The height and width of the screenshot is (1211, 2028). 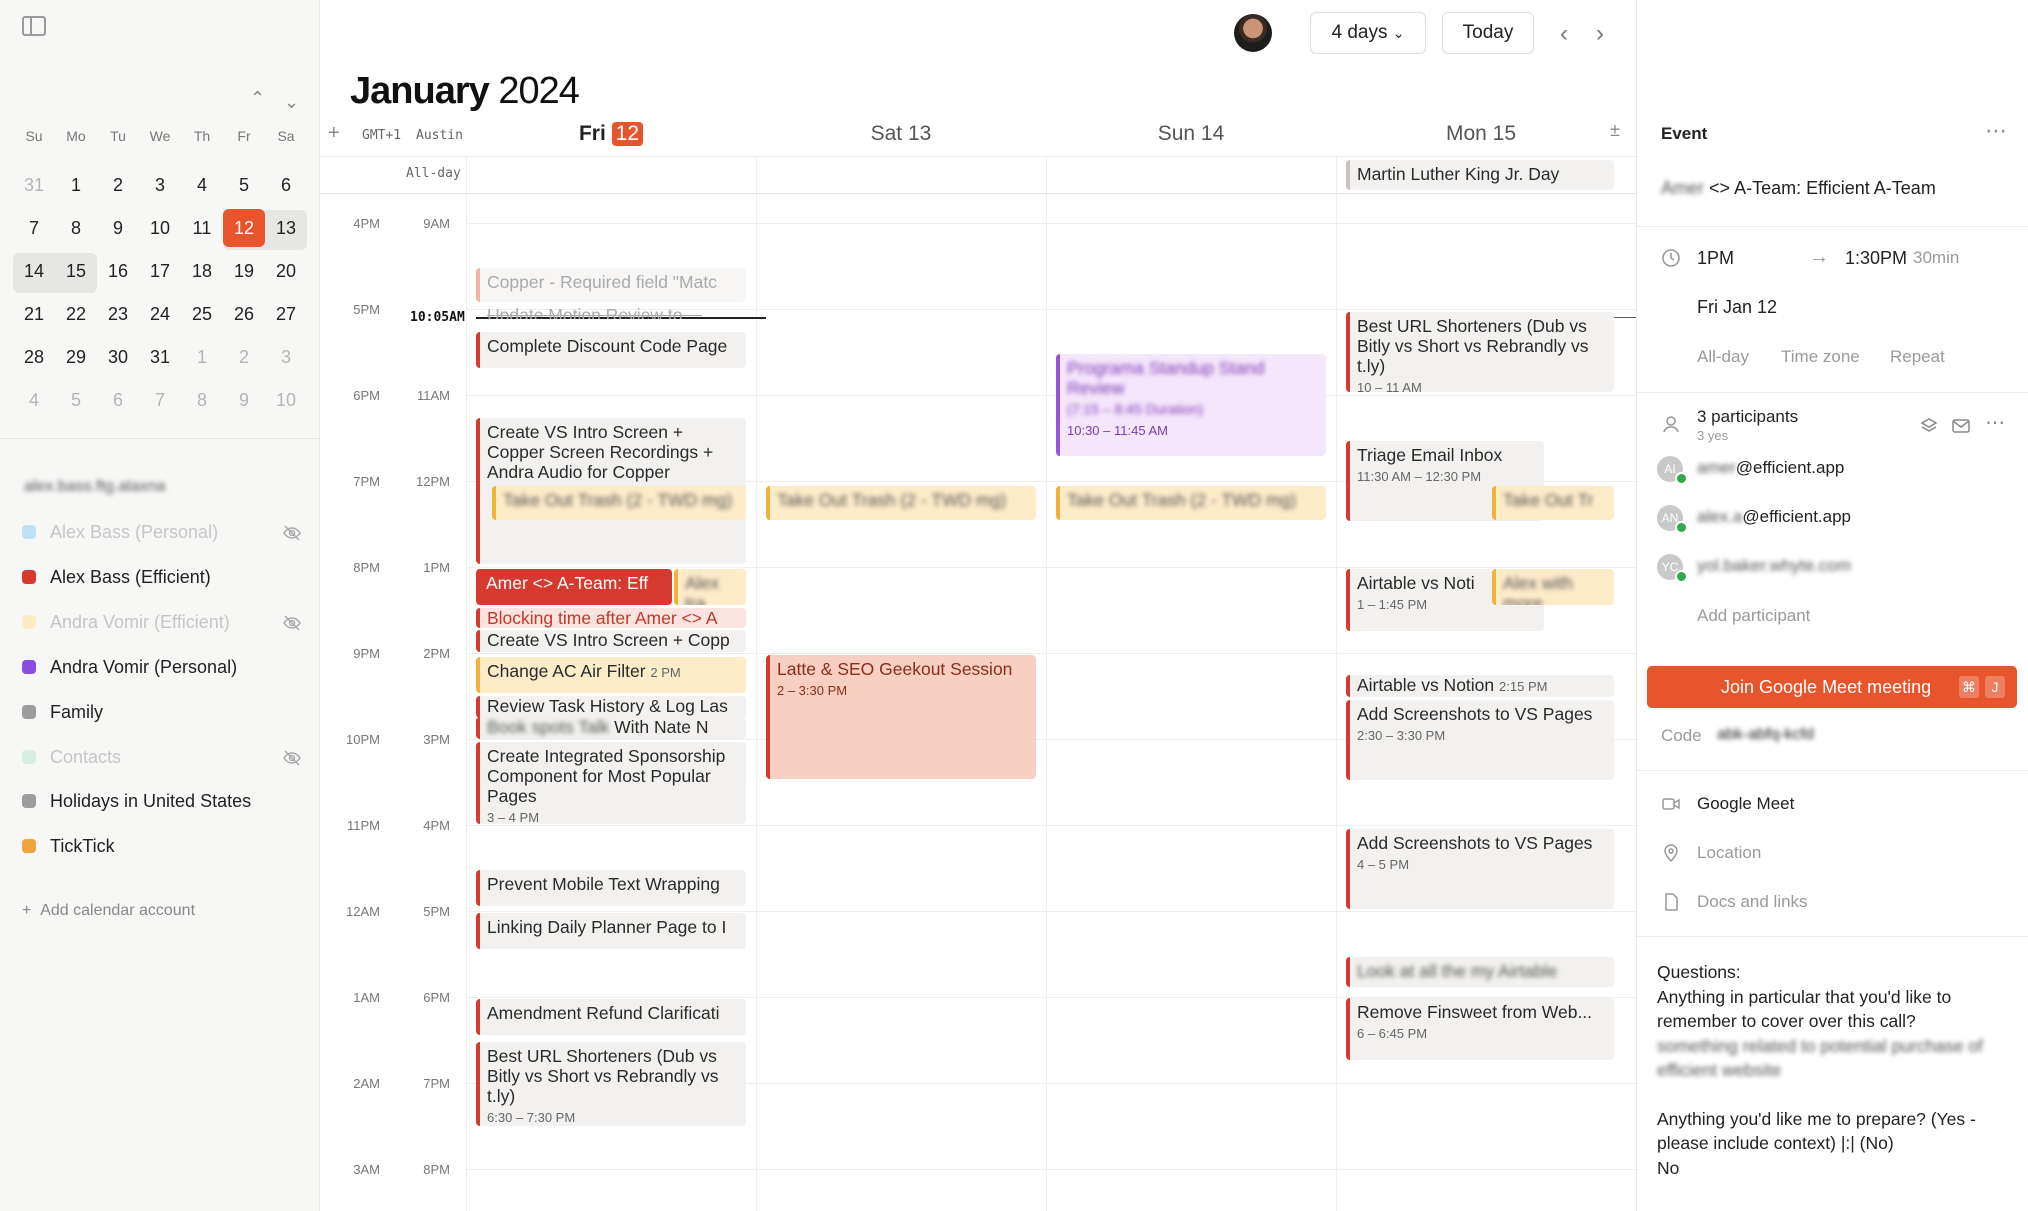 I want to click on mini-cal-day: 15, so click(x=76, y=271).